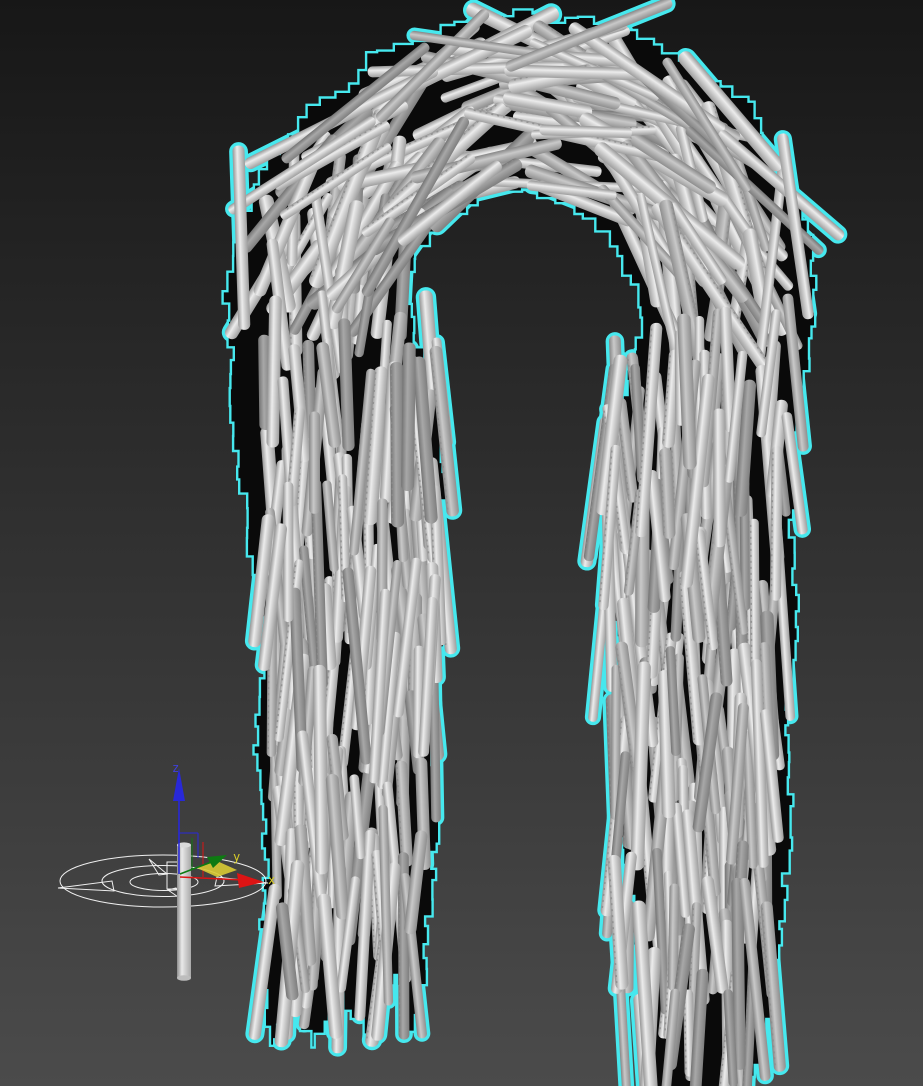  I want to click on cylinder-bottom-cap, so click(184, 978).